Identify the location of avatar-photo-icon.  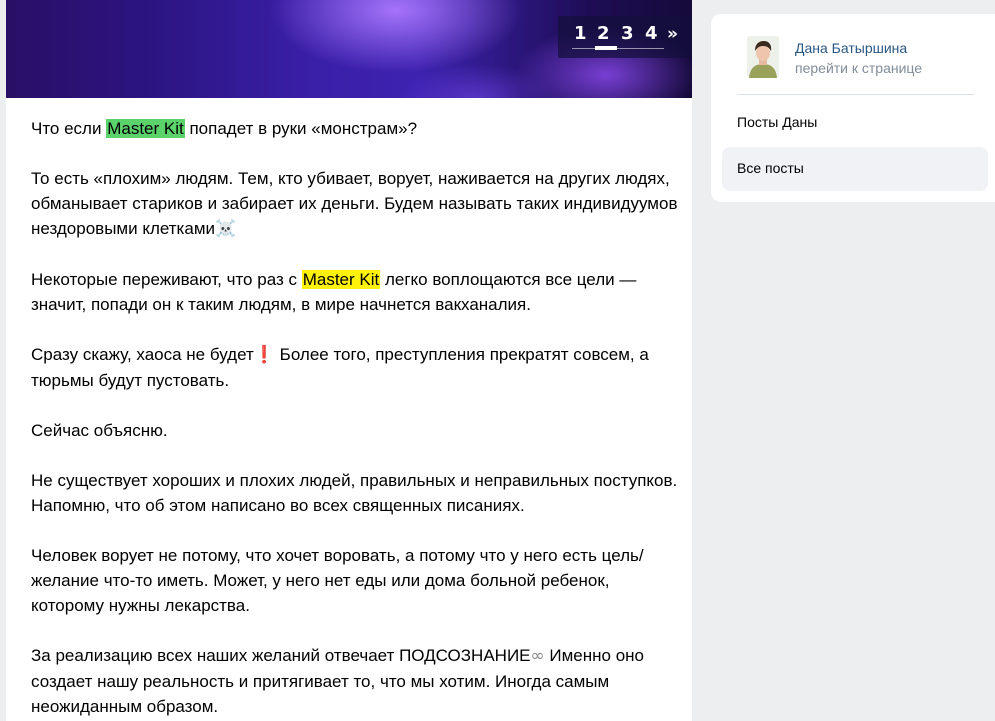
(763, 57).